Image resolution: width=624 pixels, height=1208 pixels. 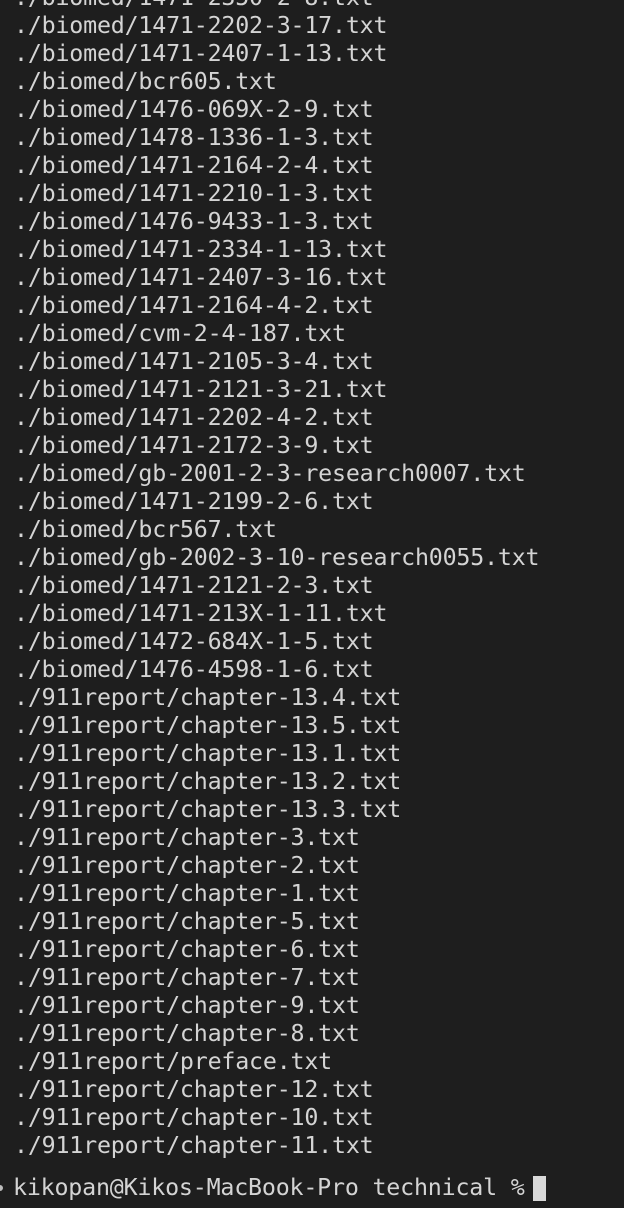 What do you see at coordinates (173, 1061) in the screenshot?
I see `output-line: ./911report/preface.txt` at bounding box center [173, 1061].